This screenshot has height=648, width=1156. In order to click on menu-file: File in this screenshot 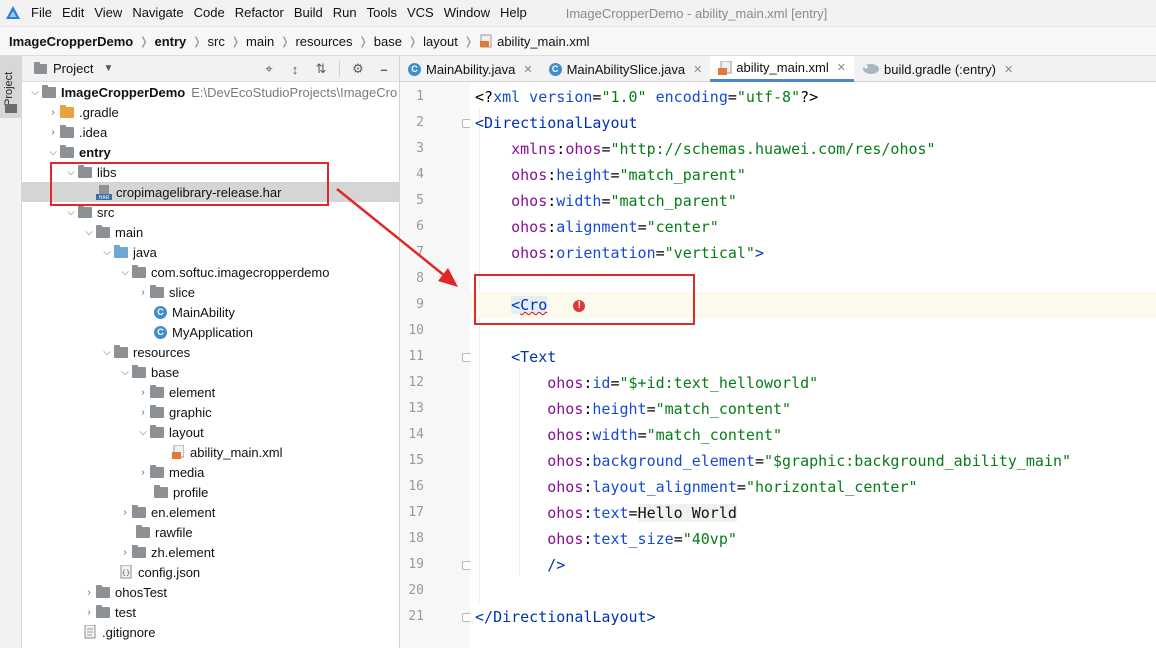, I will do `click(41, 13)`.